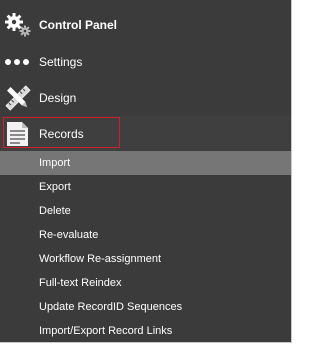  Describe the element at coordinates (145, 163) in the screenshot. I see `submenu-item-import: Import` at that location.